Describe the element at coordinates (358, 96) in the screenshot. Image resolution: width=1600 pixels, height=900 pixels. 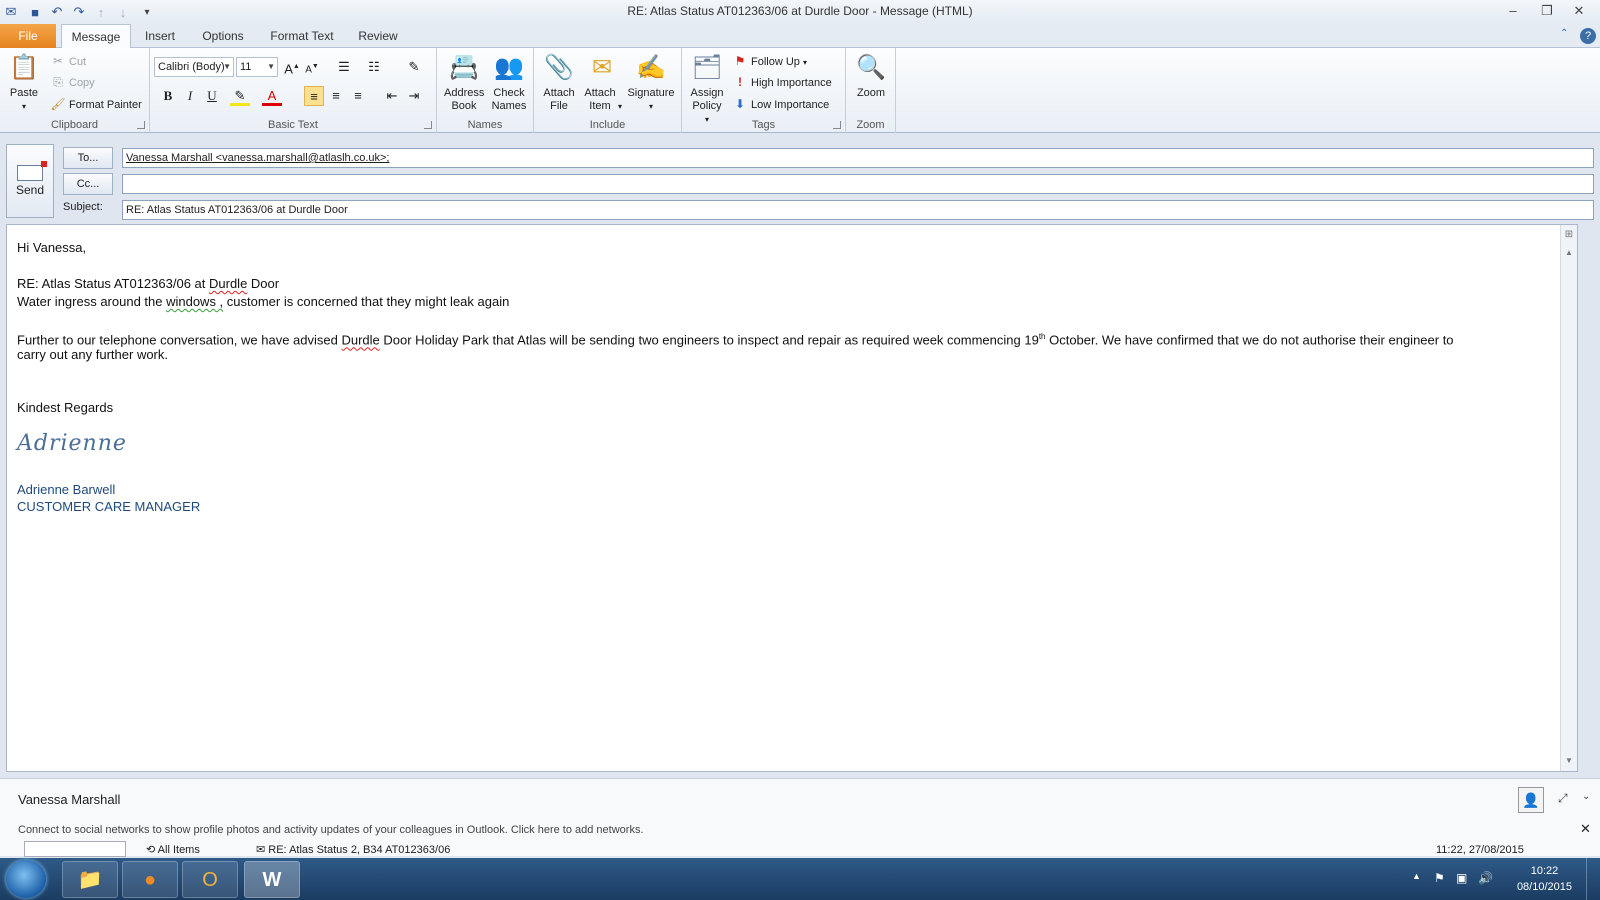
I see `align-right-button: ≡` at that location.